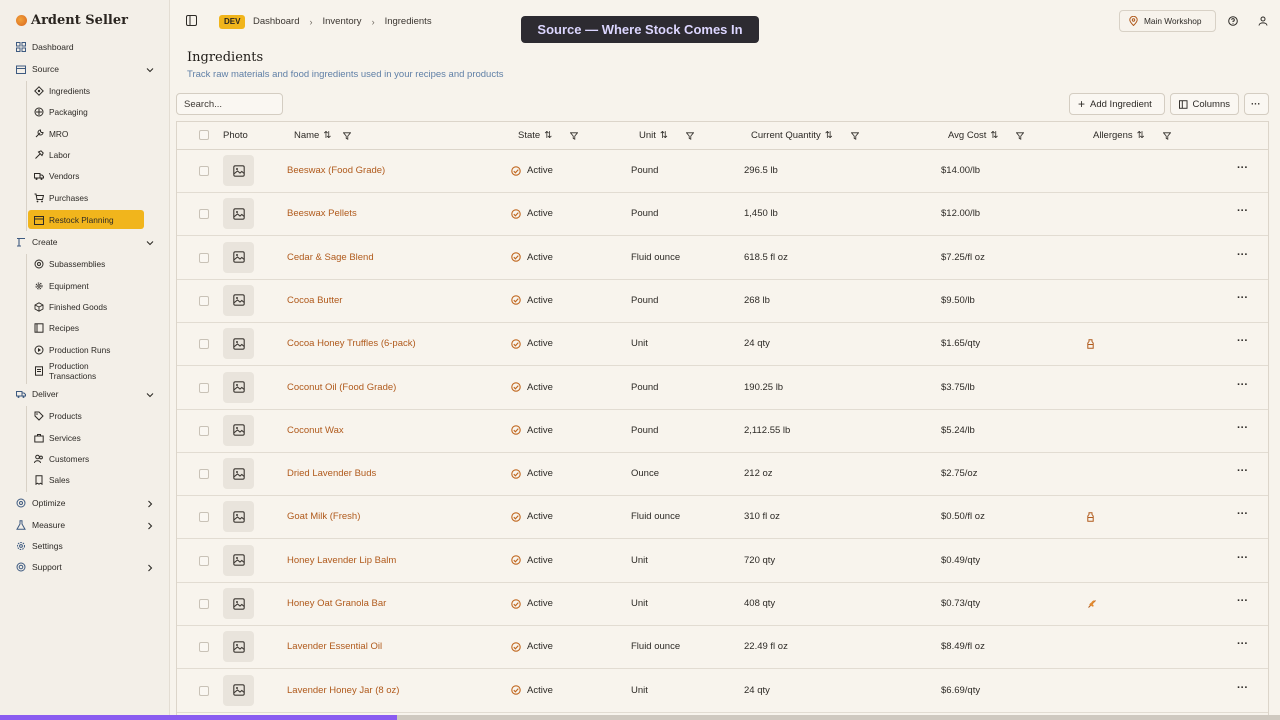  I want to click on sidebar-group-optimize: Optimize, so click(41, 503).